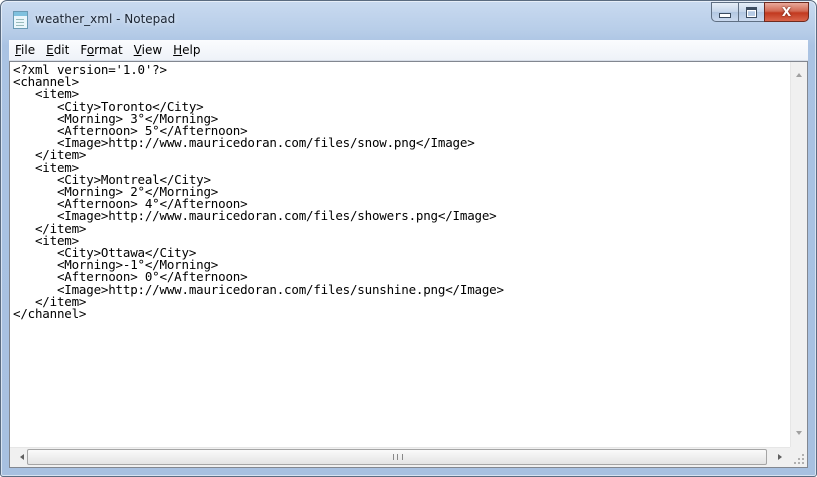  I want to click on scroll-up-arrow-icon, so click(799, 75).